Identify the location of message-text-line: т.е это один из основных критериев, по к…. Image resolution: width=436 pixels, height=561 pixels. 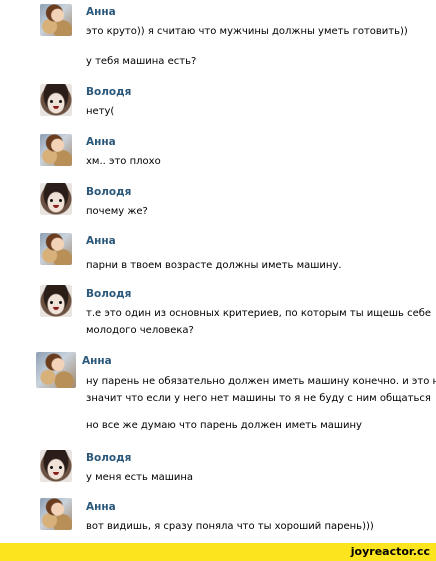
(259, 313).